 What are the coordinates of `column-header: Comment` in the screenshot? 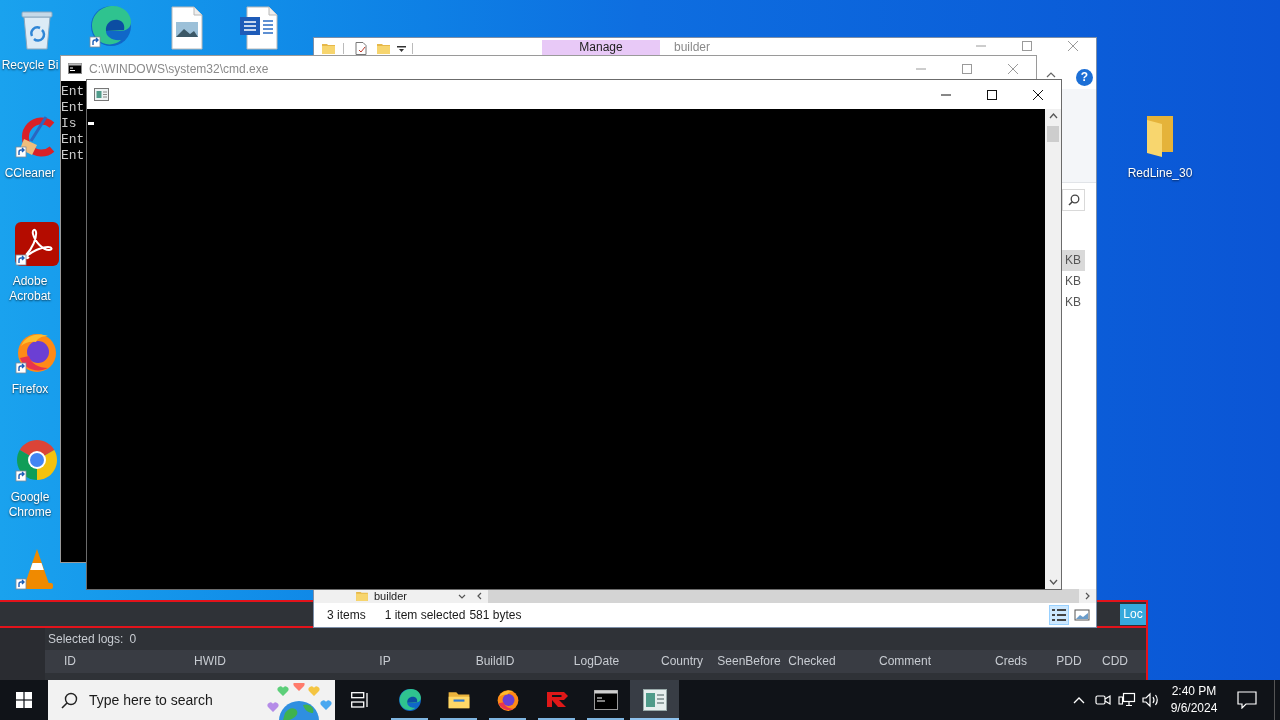 It's located at (905, 661).